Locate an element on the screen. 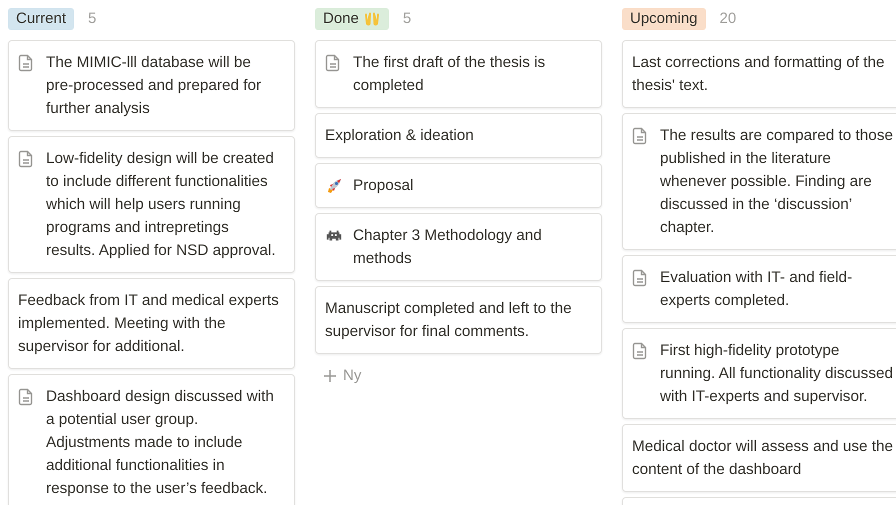  card-title: Proposal is located at coordinates (383, 186).